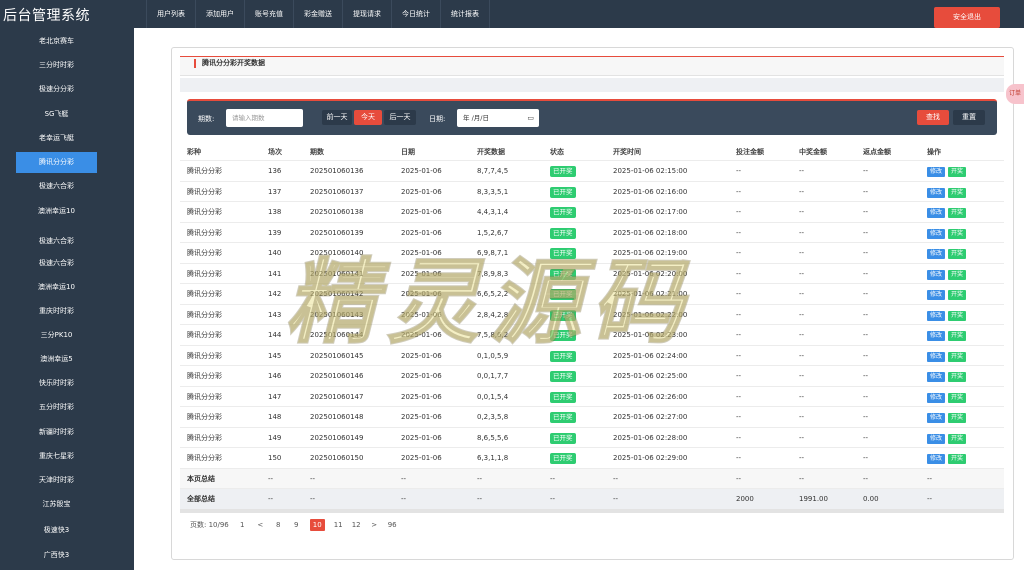  What do you see at coordinates (337, 117) in the screenshot?
I see `prev-day-button: 前一天` at bounding box center [337, 117].